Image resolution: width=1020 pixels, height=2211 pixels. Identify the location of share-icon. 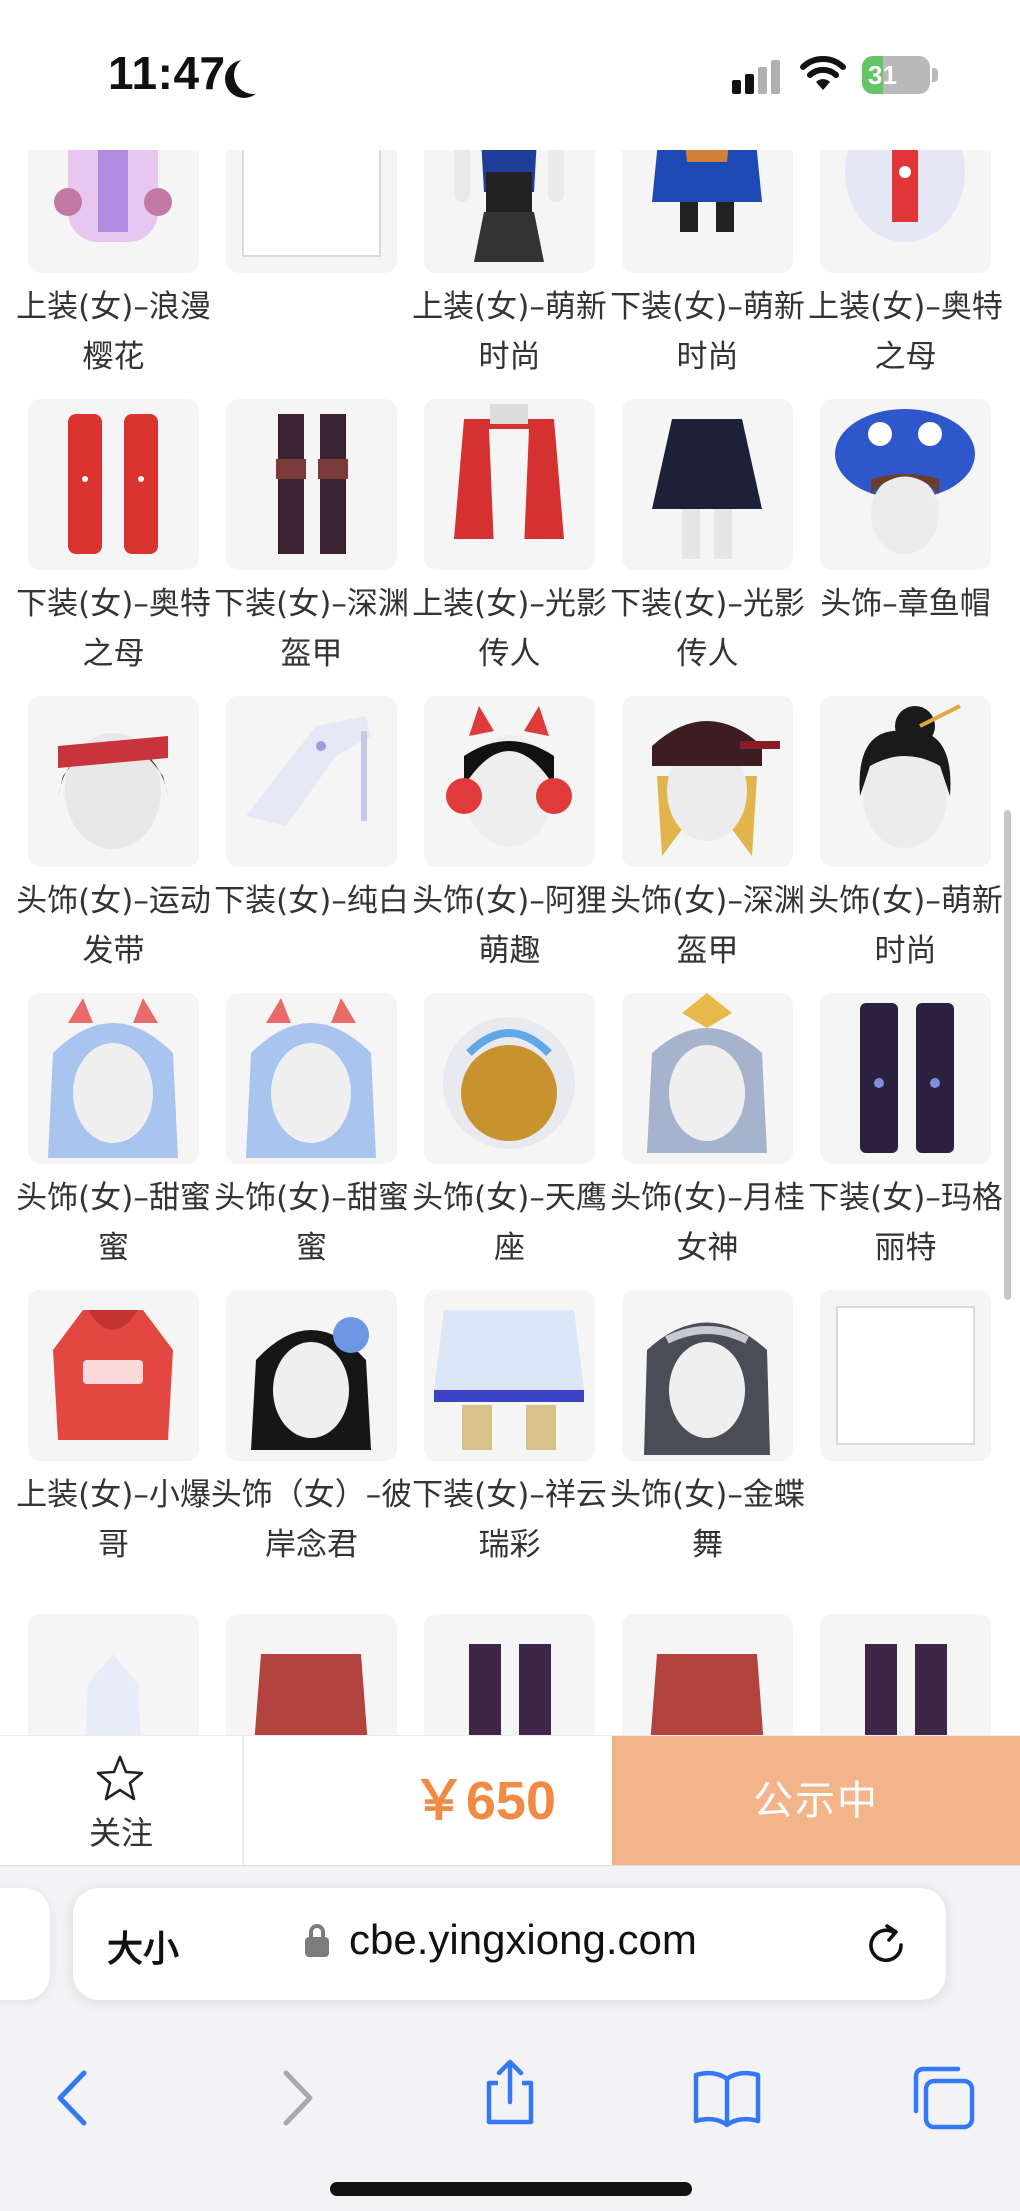
(510, 2092).